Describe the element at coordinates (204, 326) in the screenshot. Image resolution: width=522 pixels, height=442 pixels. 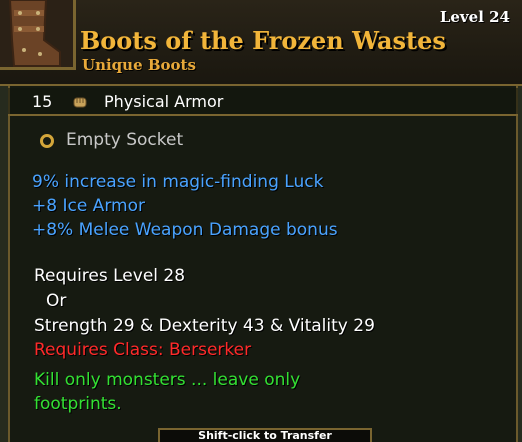
I see `requirement-stats: Strength 29 & Dexterity 43 & Vitality 29` at that location.